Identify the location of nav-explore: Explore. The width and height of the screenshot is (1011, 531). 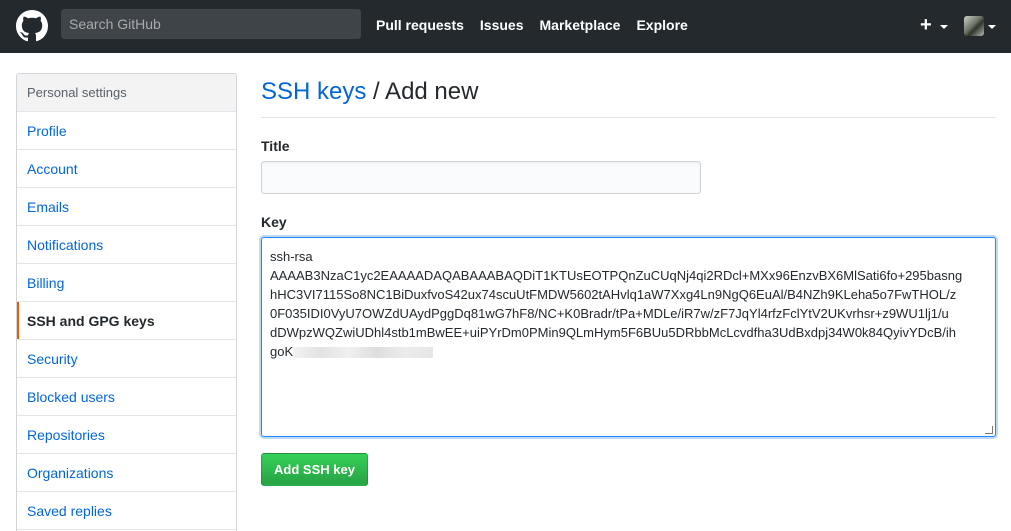
(661, 25).